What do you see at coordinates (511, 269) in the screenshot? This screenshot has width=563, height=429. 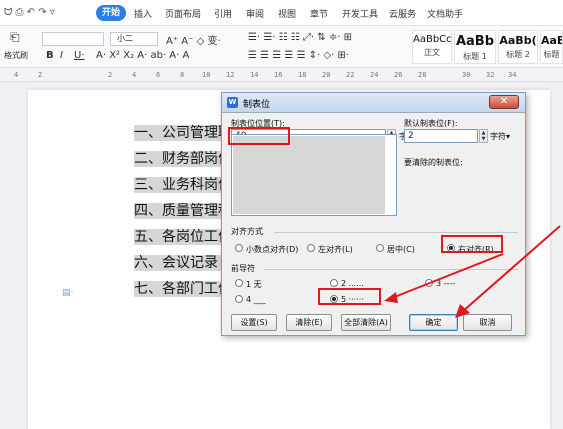 I see `arrow-to-ok` at bounding box center [511, 269].